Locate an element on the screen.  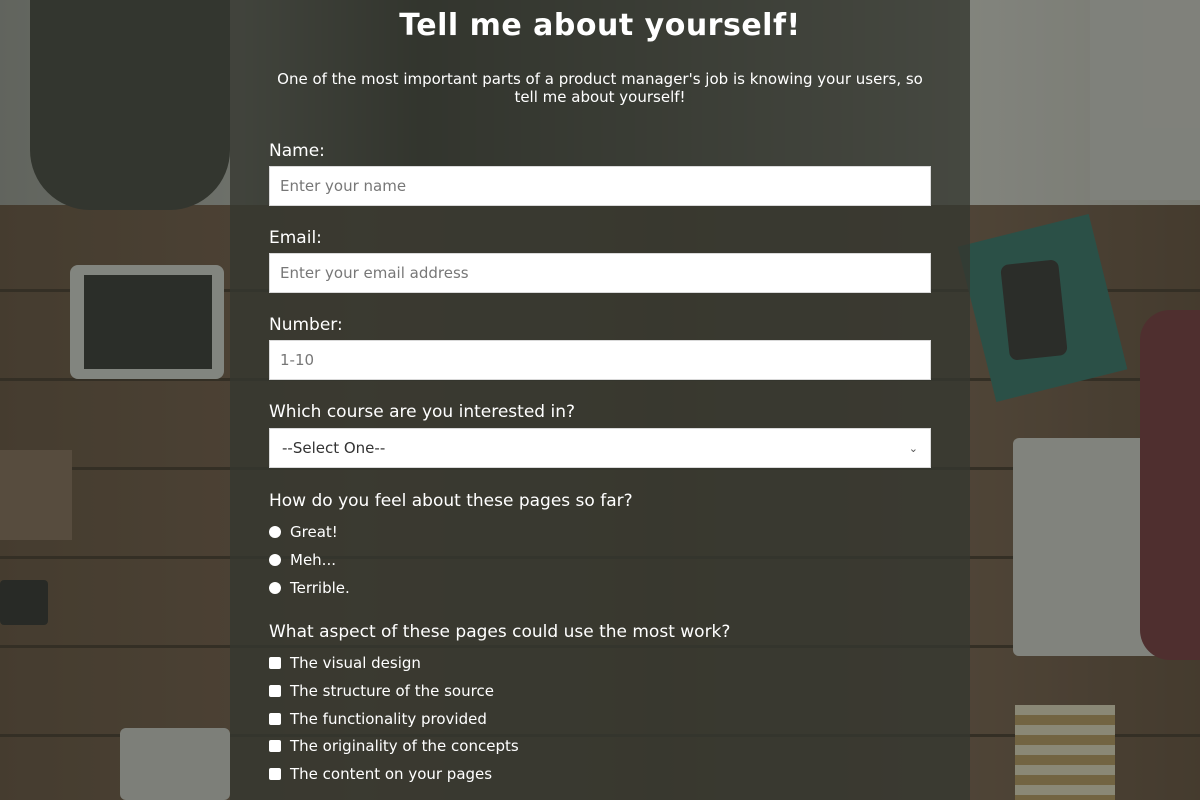
checkbox-label: The content on your pages is located at coordinates (391, 774).